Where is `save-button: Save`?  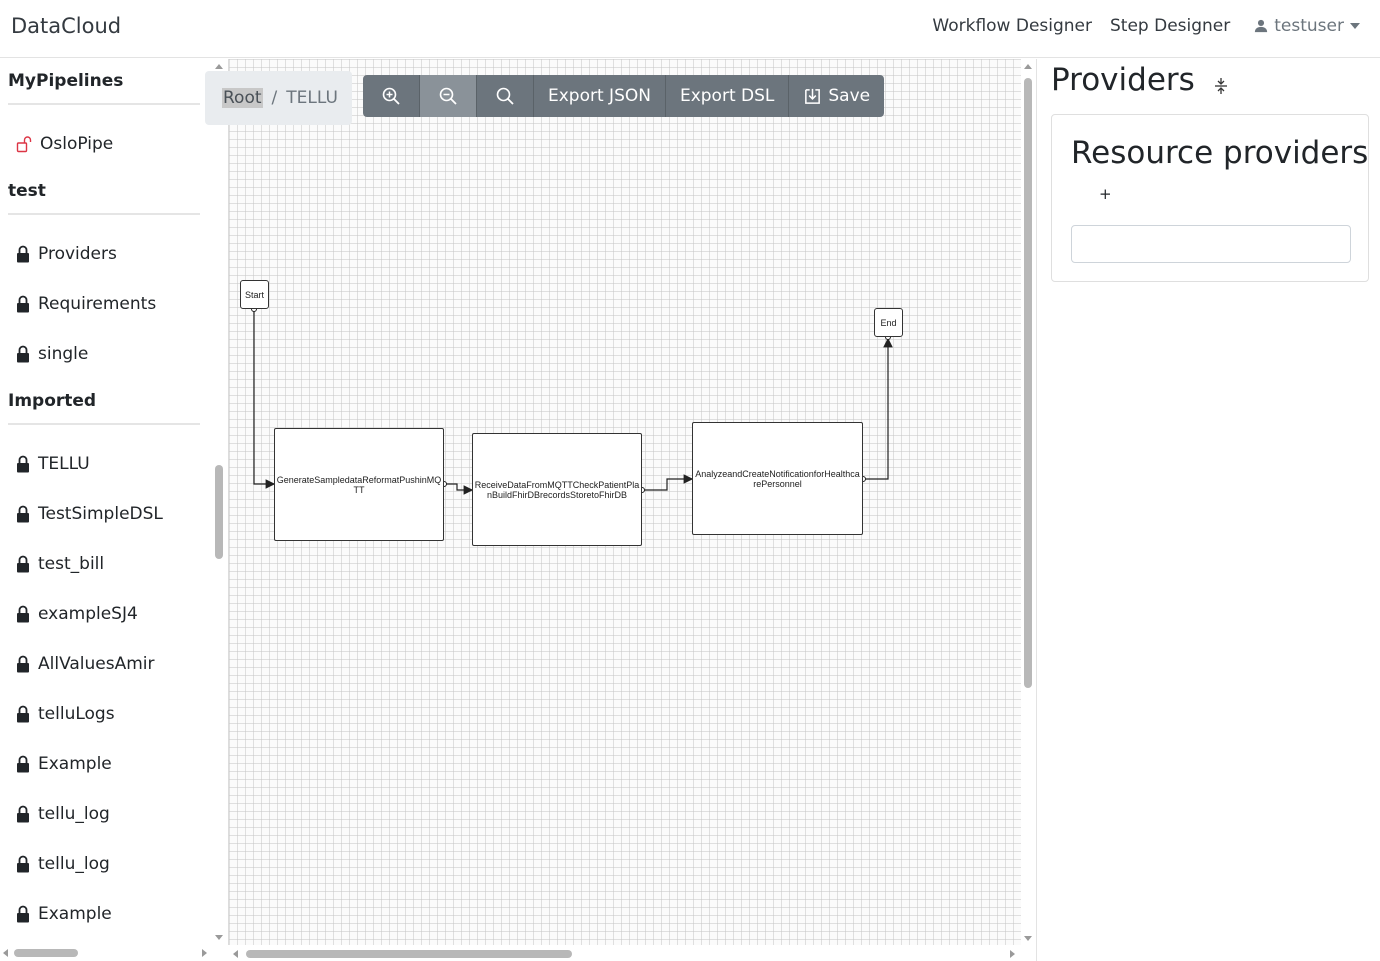 save-button: Save is located at coordinates (837, 96).